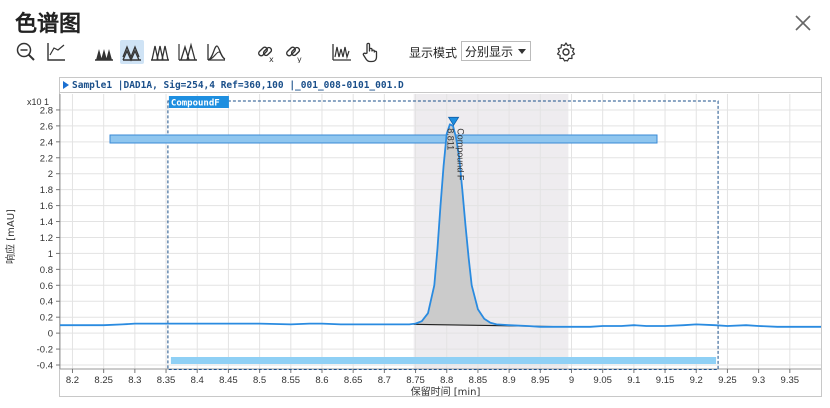 The height and width of the screenshot is (408, 830). Describe the element at coordinates (461, 154) in the screenshot. I see `peak-name-label: Compound F` at that location.